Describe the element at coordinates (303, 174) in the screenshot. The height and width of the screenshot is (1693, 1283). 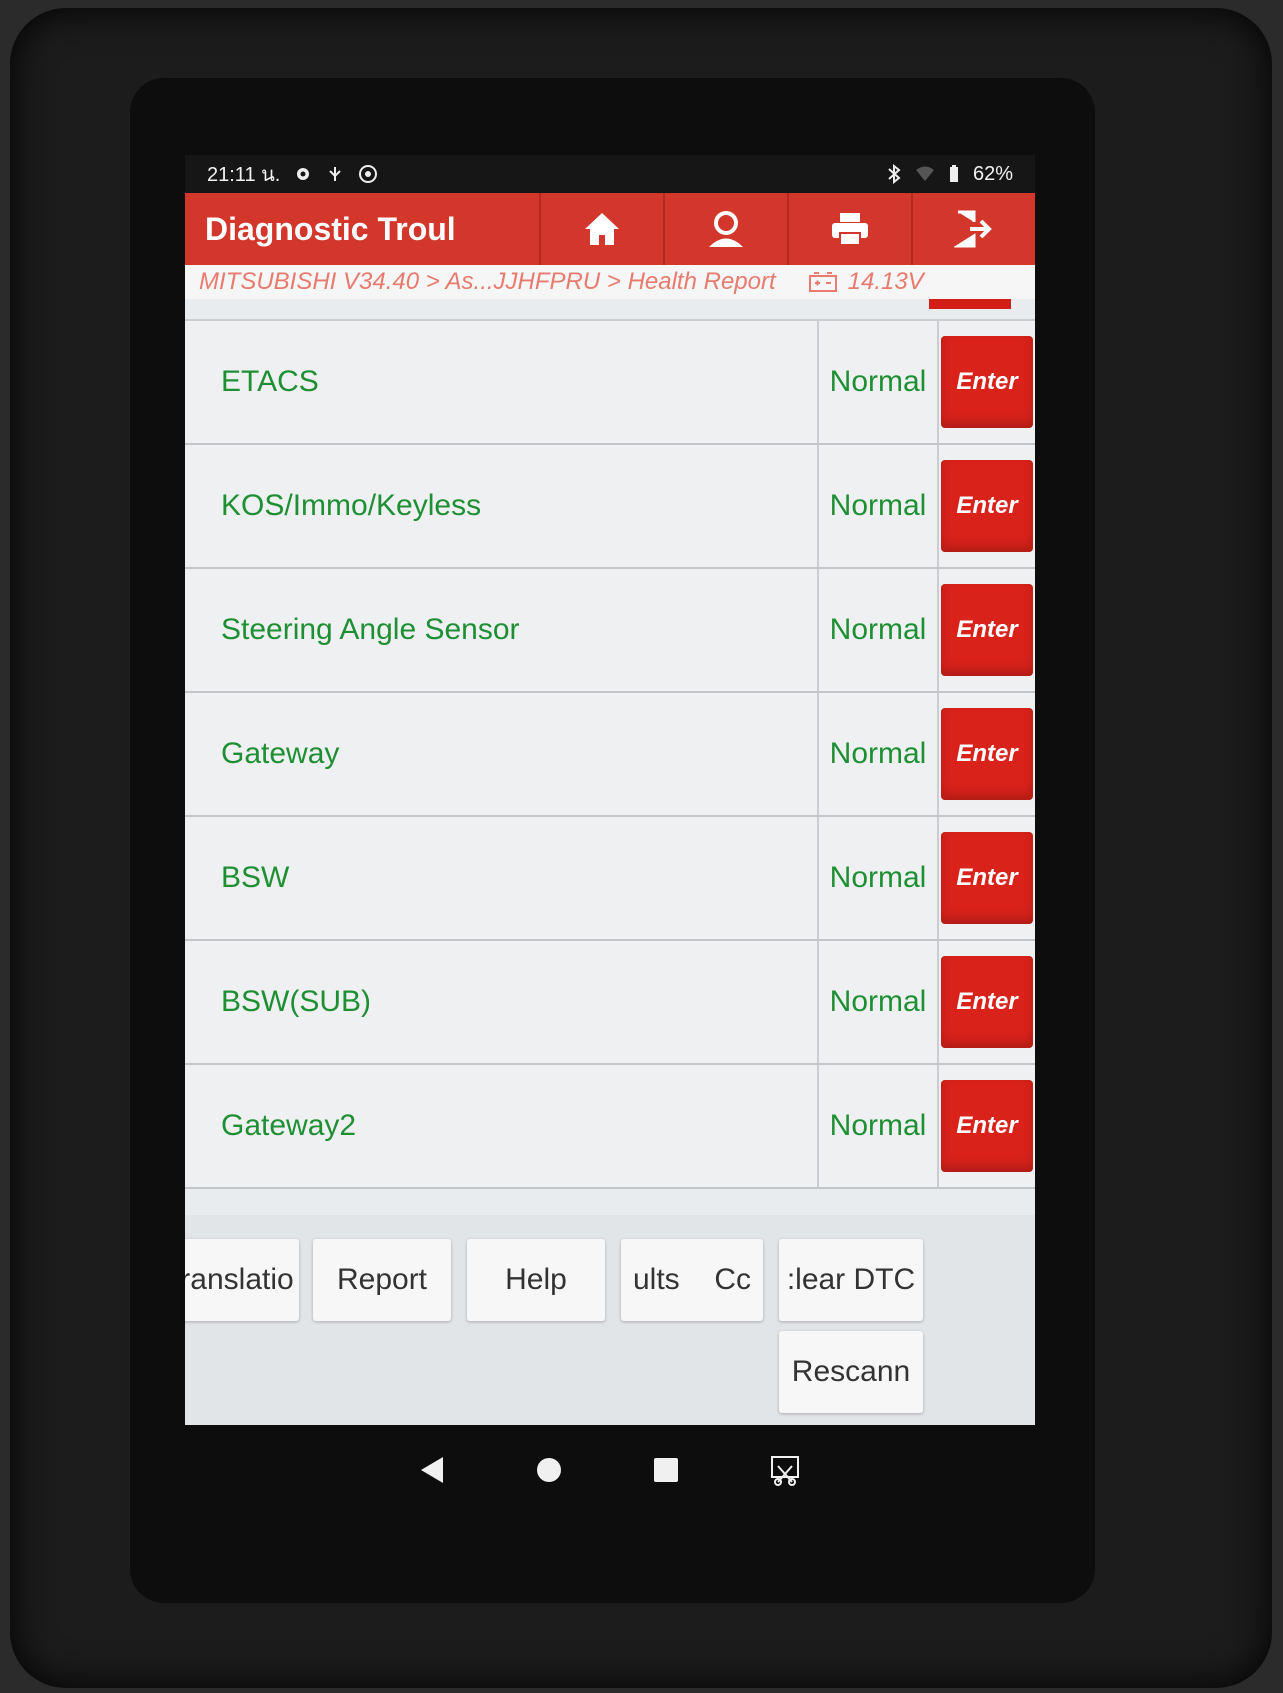
I see `settings-icon` at that location.